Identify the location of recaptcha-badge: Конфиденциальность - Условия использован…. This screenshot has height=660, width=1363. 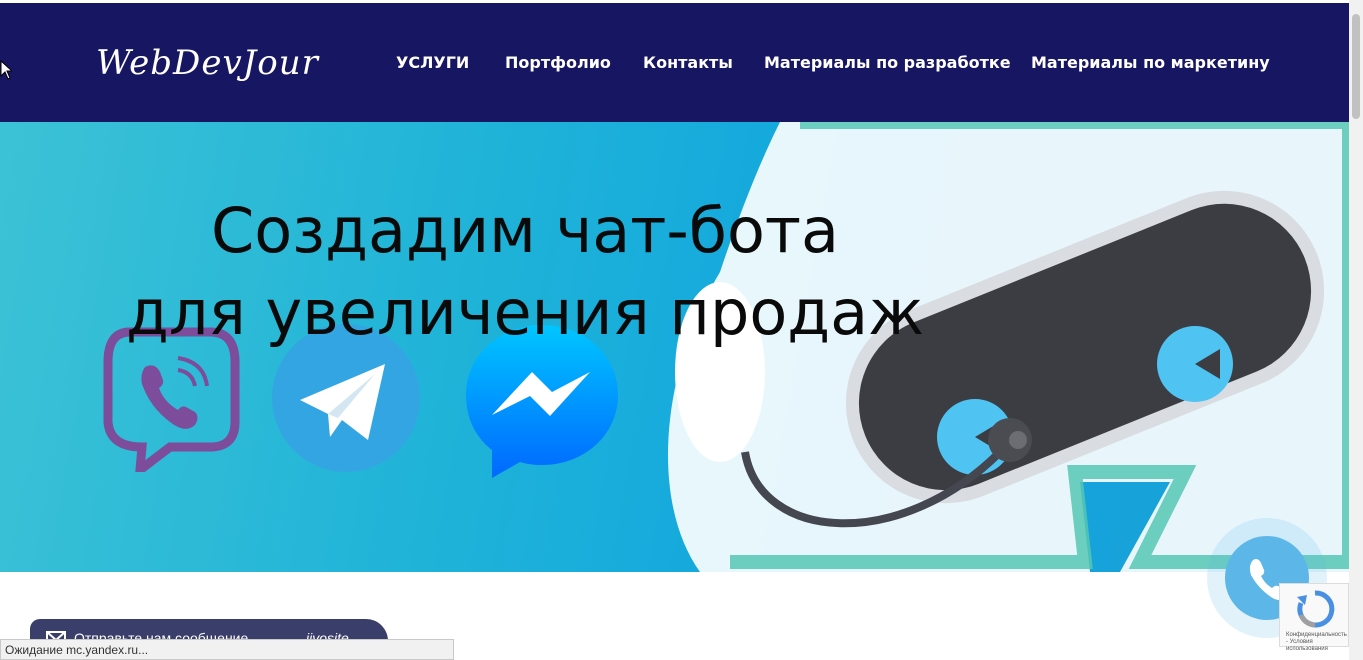
(1314, 617).